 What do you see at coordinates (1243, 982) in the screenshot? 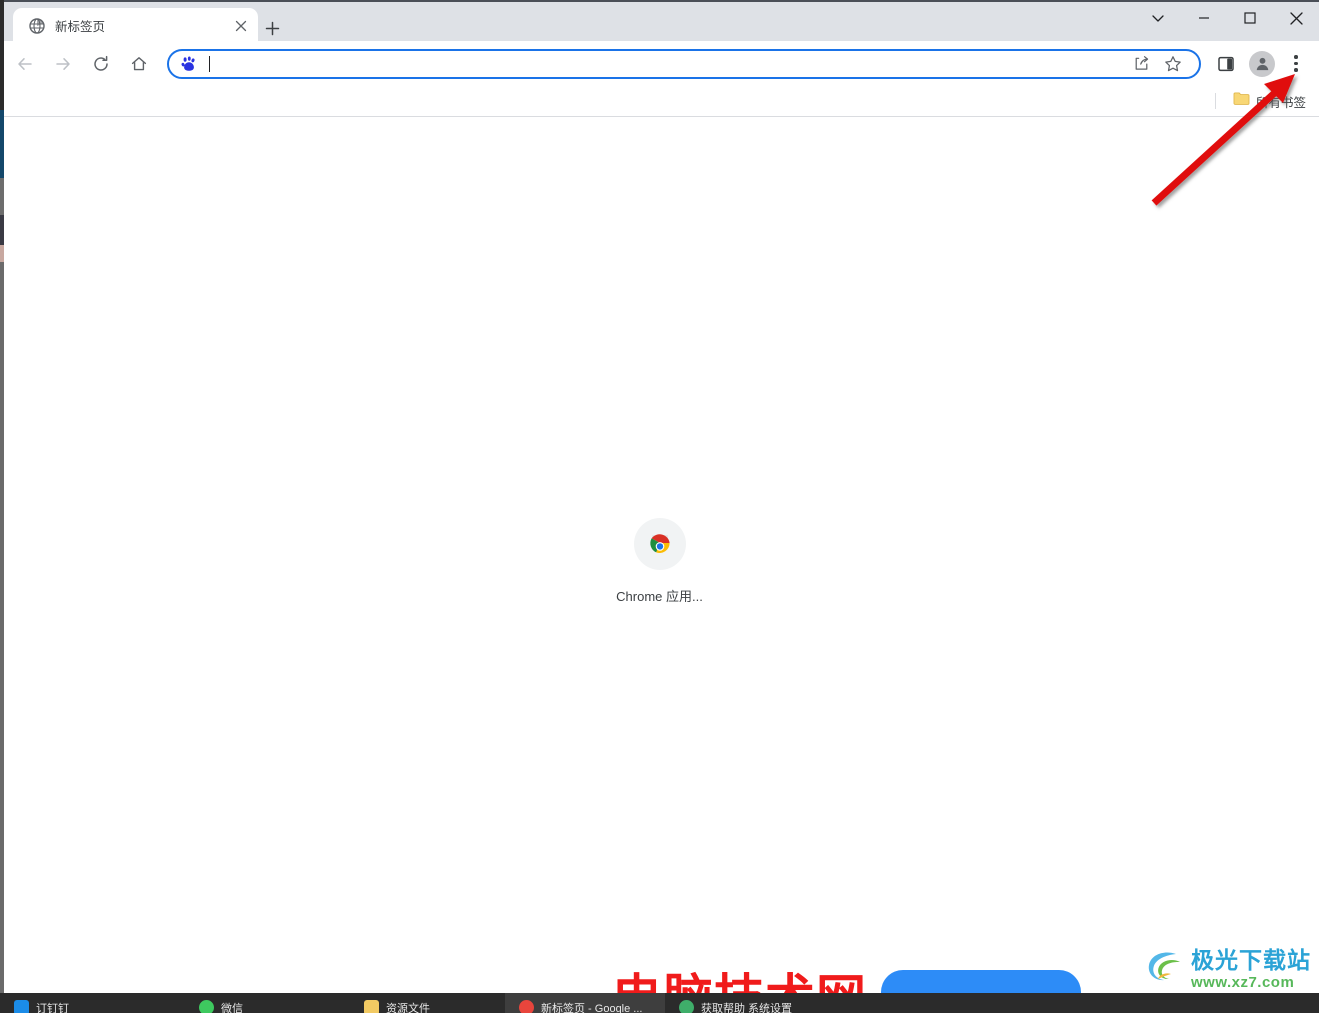
I see `corner-watermark-url: www.xz7.com` at bounding box center [1243, 982].